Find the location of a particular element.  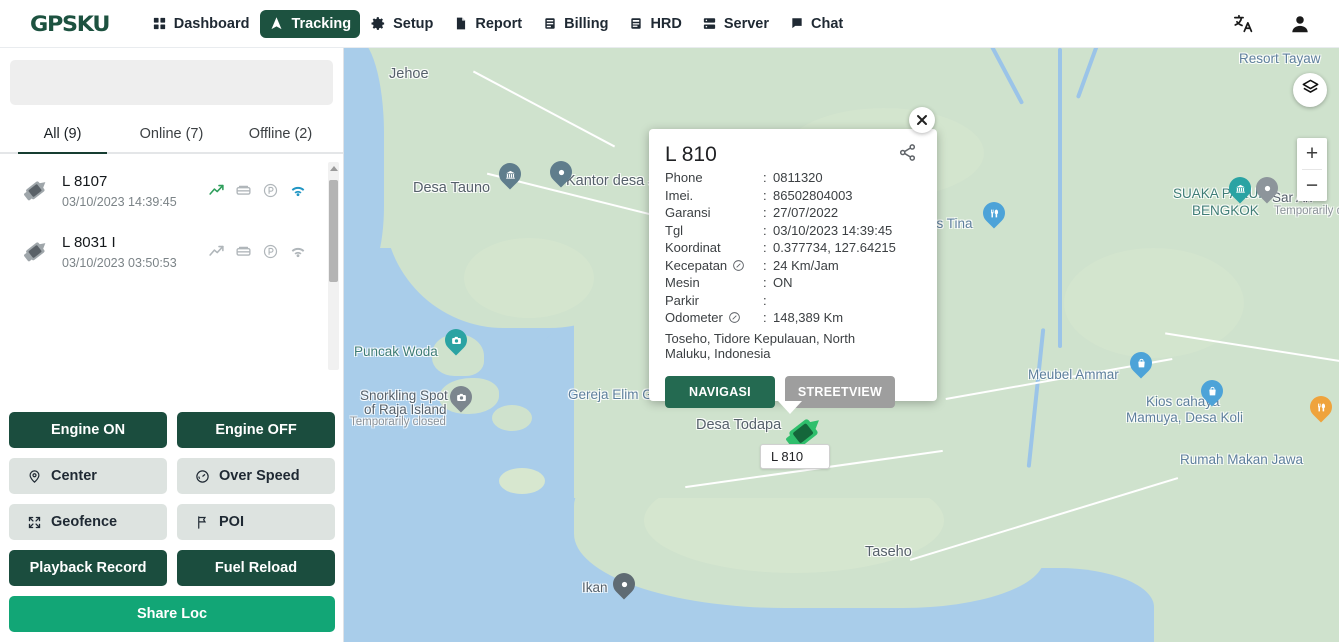

tab-all: All (9) is located at coordinates (62, 137).